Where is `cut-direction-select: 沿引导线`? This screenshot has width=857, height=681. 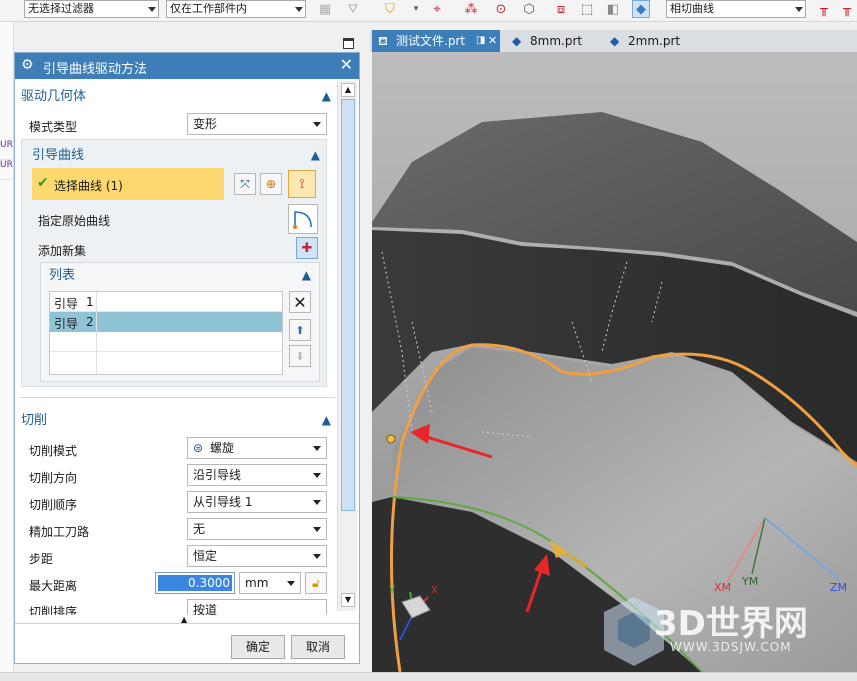
cut-direction-select: 沿引导线 is located at coordinates (257, 475).